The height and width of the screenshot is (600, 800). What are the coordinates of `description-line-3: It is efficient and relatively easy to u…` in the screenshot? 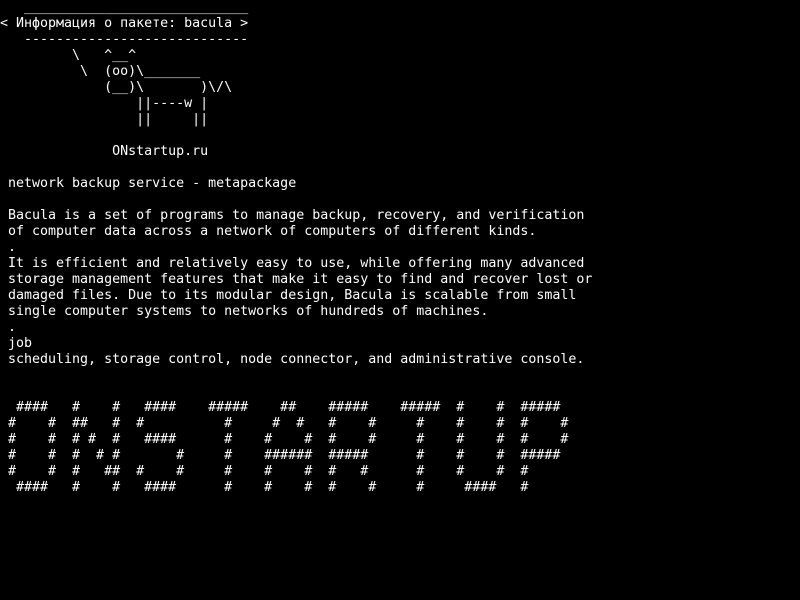 It's located at (296, 263).